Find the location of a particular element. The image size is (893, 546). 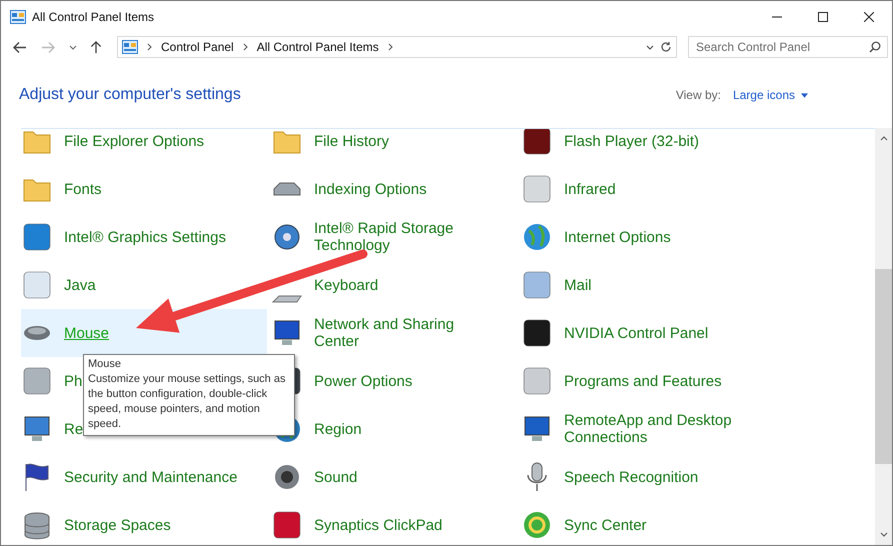

tooltip-title: Mouse is located at coordinates (105, 364).